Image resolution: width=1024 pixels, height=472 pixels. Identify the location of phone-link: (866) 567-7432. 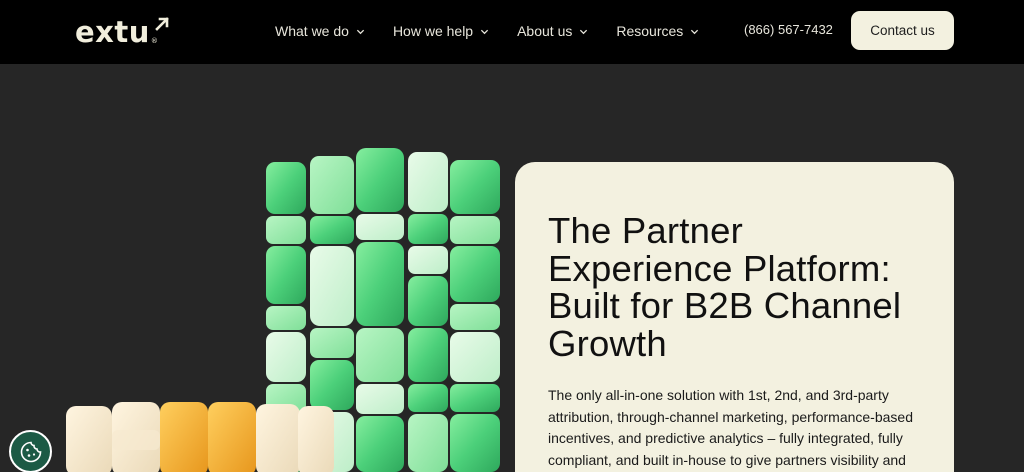
(788, 29).